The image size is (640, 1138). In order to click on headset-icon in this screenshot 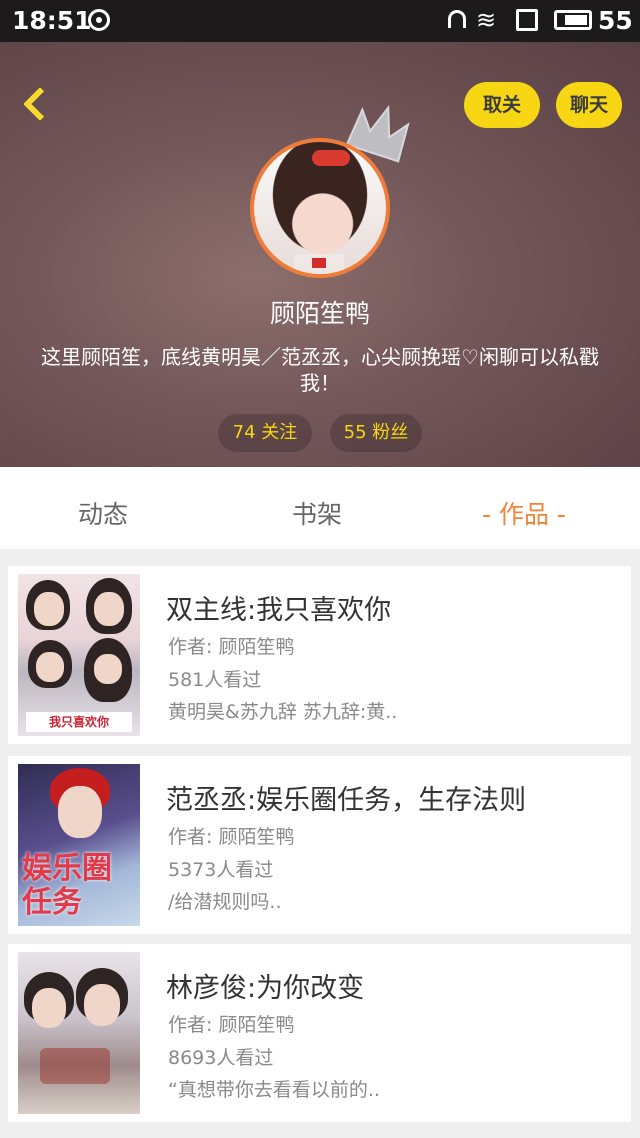, I will do `click(457, 19)`.